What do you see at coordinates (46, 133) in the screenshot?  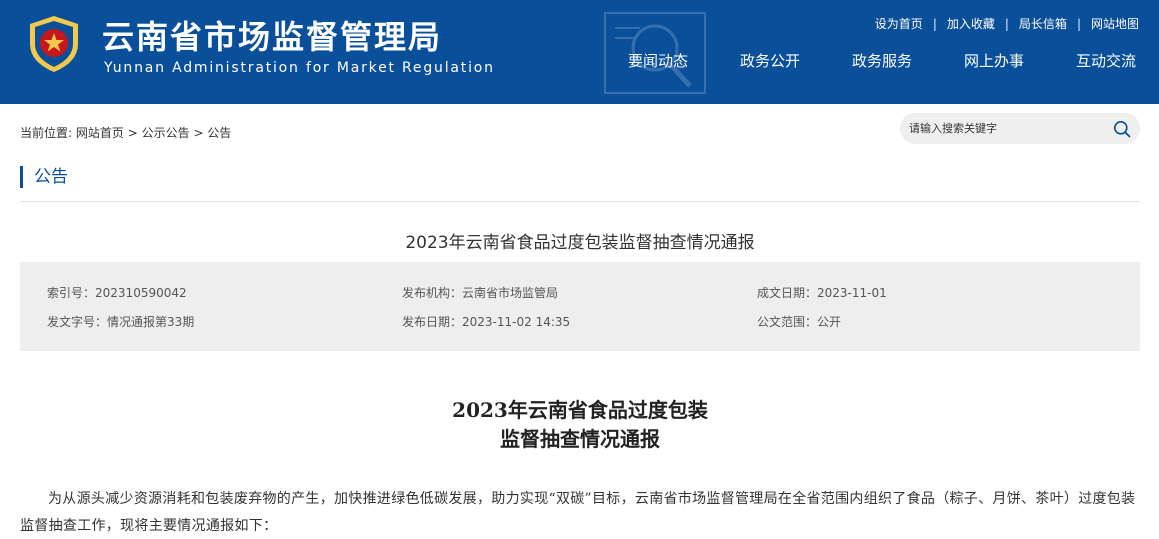 I see `breadcrumb-prefix: 当前位置:` at bounding box center [46, 133].